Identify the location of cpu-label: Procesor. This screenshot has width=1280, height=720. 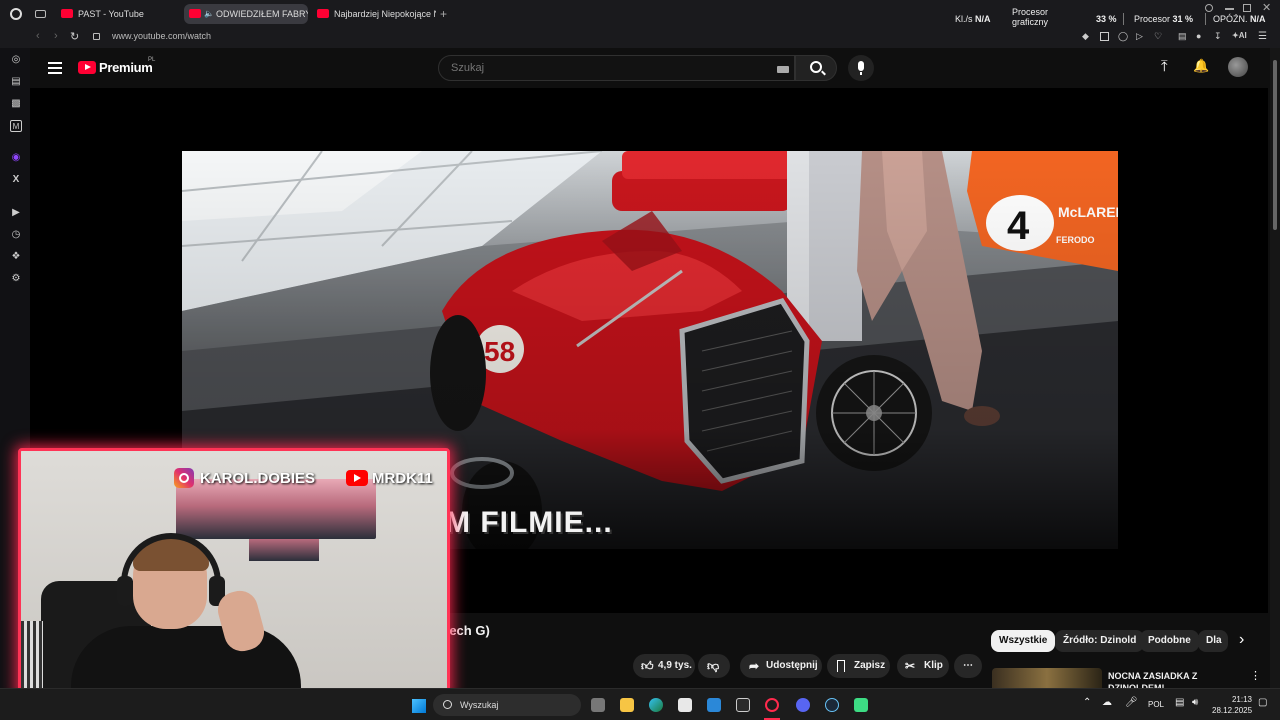
(1152, 19).